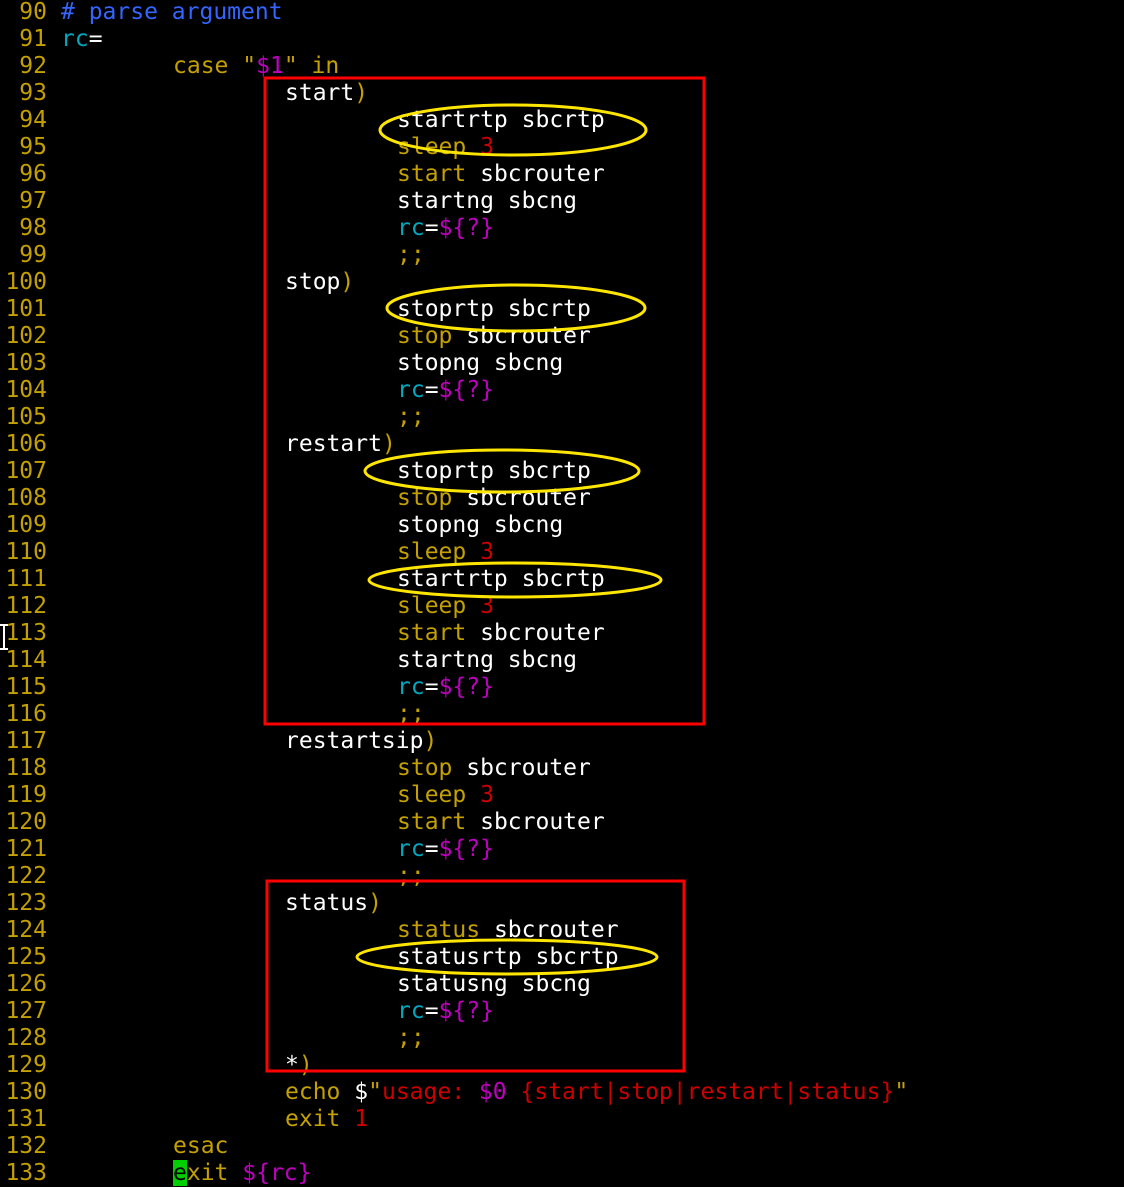  I want to click on line-number: 107, so click(26, 471).